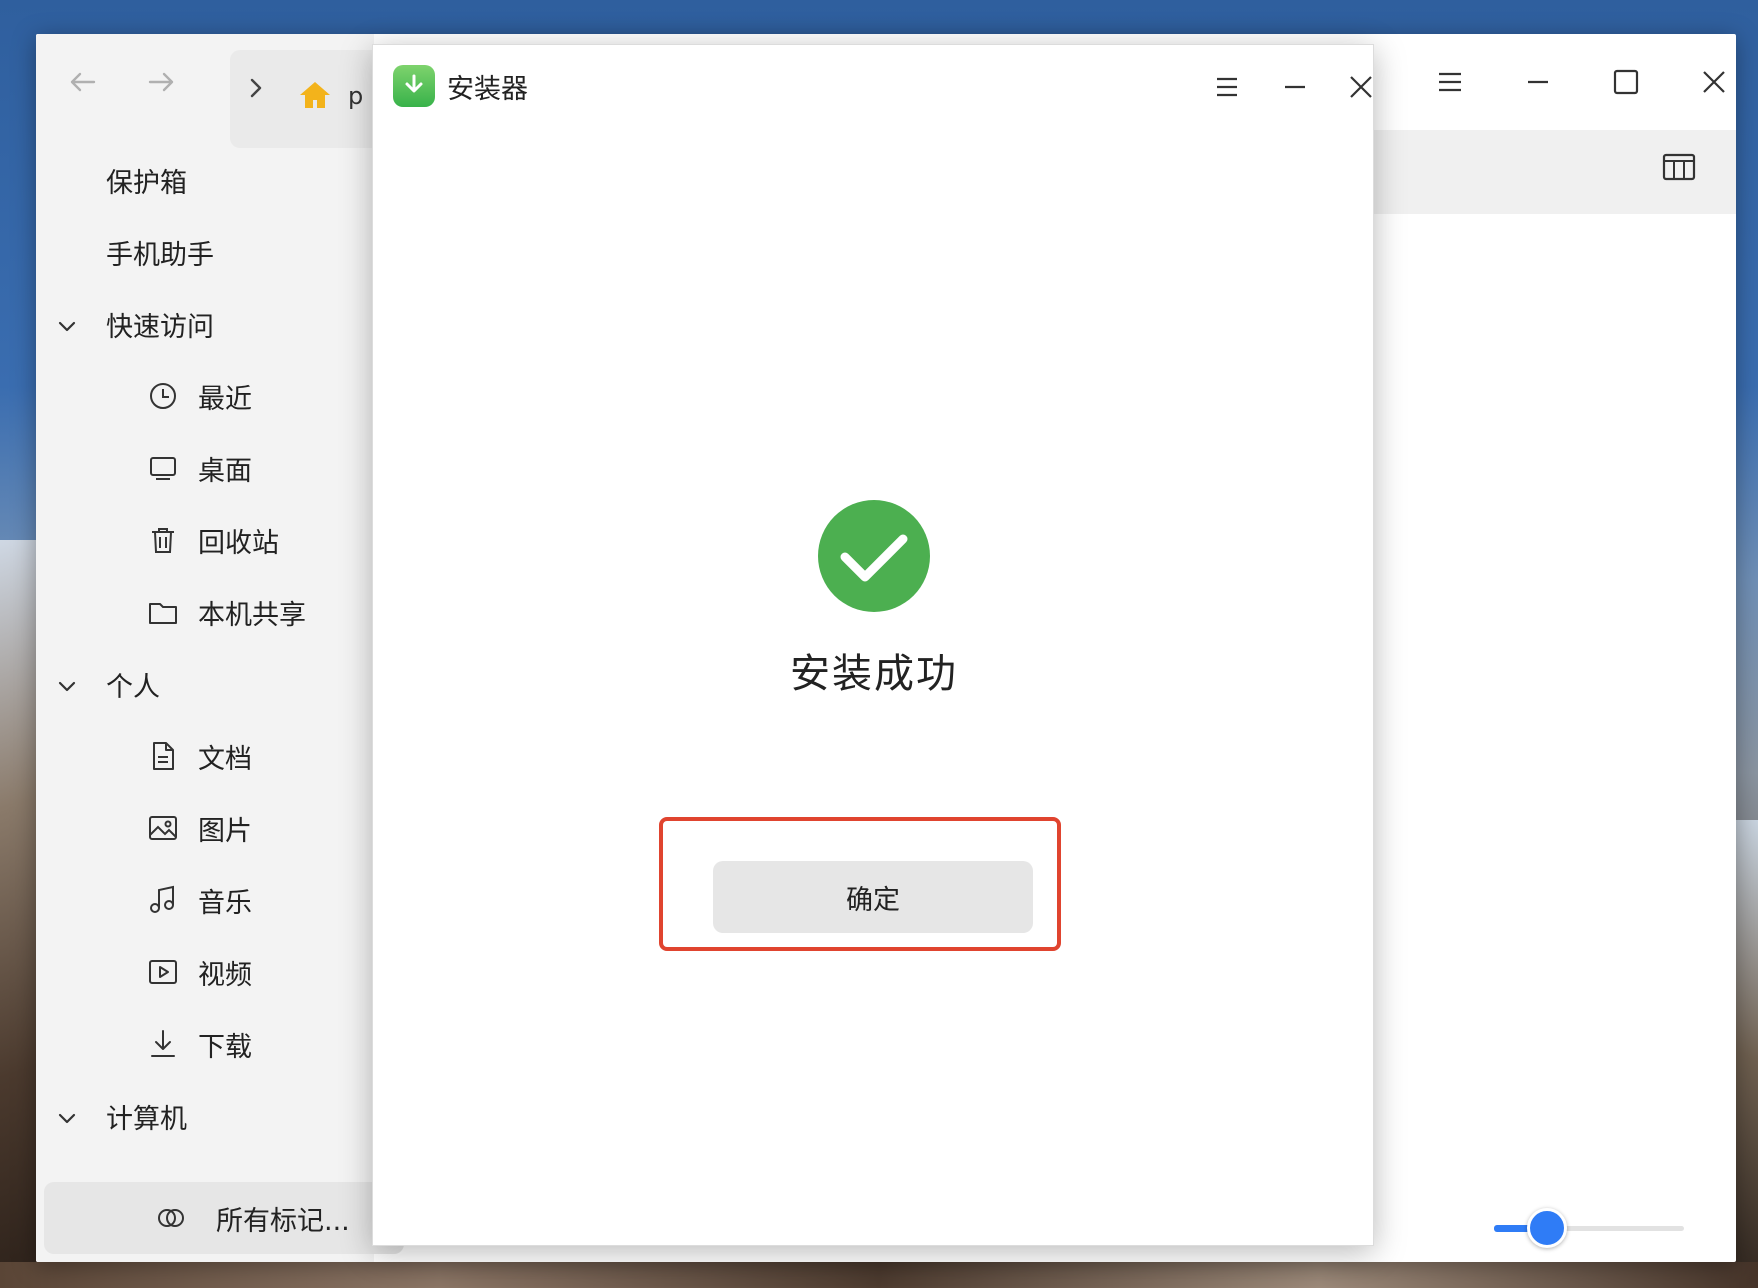 The width and height of the screenshot is (1758, 1288). Describe the element at coordinates (160, 255) in the screenshot. I see `sidebar-item-label: 手机助手` at that location.